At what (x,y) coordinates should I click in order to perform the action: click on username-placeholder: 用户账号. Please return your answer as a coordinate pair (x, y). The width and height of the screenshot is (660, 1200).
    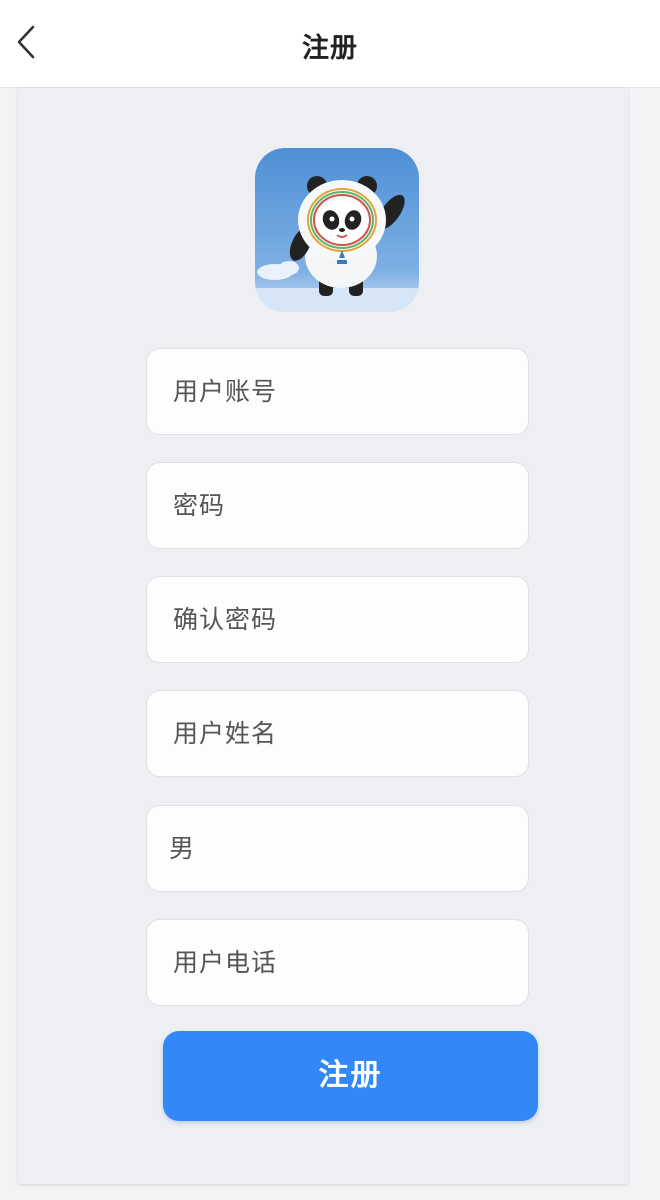
    Looking at the image, I should click on (225, 391).